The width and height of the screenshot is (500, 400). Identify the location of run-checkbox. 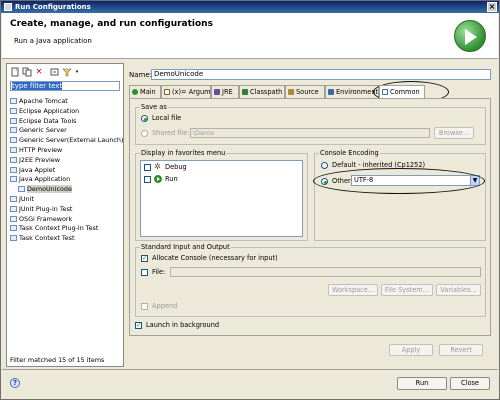
(147, 179).